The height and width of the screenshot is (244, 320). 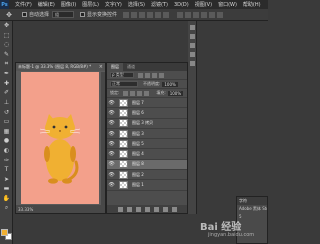 What do you see at coordinates (159, 4) in the screenshot?
I see `menu-filter: 滤镜(T)` at bounding box center [159, 4].